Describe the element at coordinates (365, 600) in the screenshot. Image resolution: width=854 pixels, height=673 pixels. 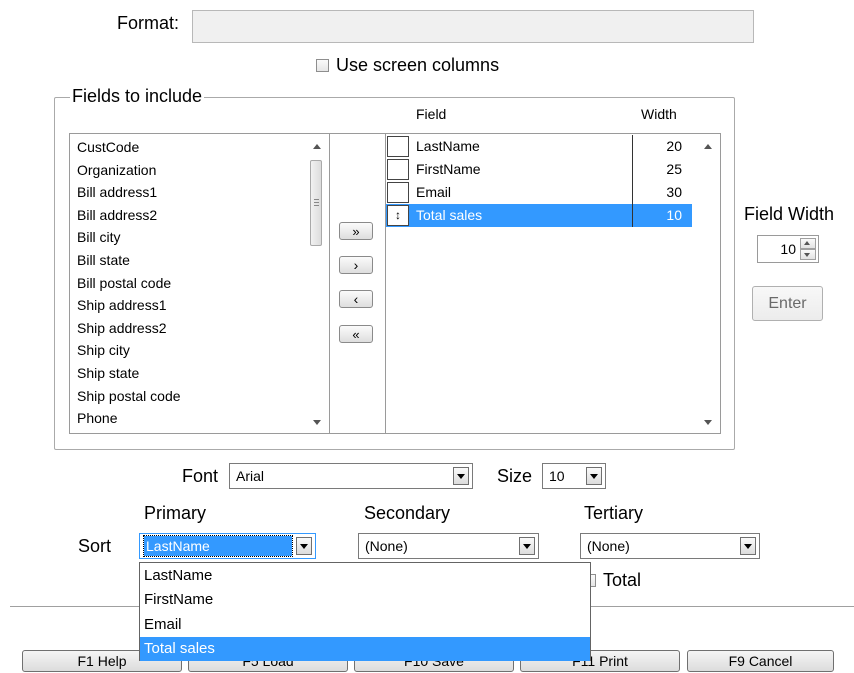
I see `sort-option: FirstName` at that location.